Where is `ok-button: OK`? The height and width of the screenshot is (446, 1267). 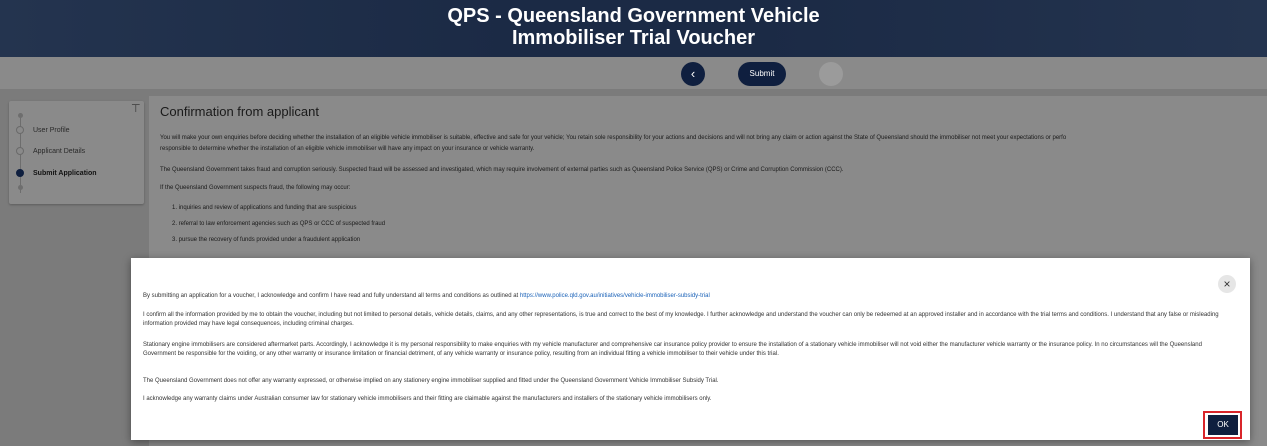 ok-button: OK is located at coordinates (1223, 425).